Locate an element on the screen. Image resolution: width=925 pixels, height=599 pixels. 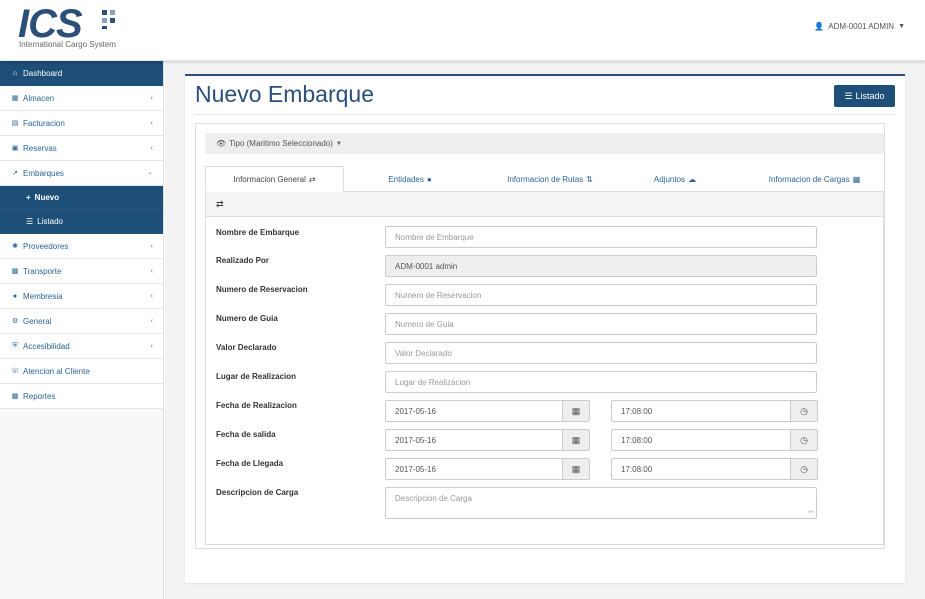
lugar-realizacion-input: Lugar de Realizacion is located at coordinates (601, 382).